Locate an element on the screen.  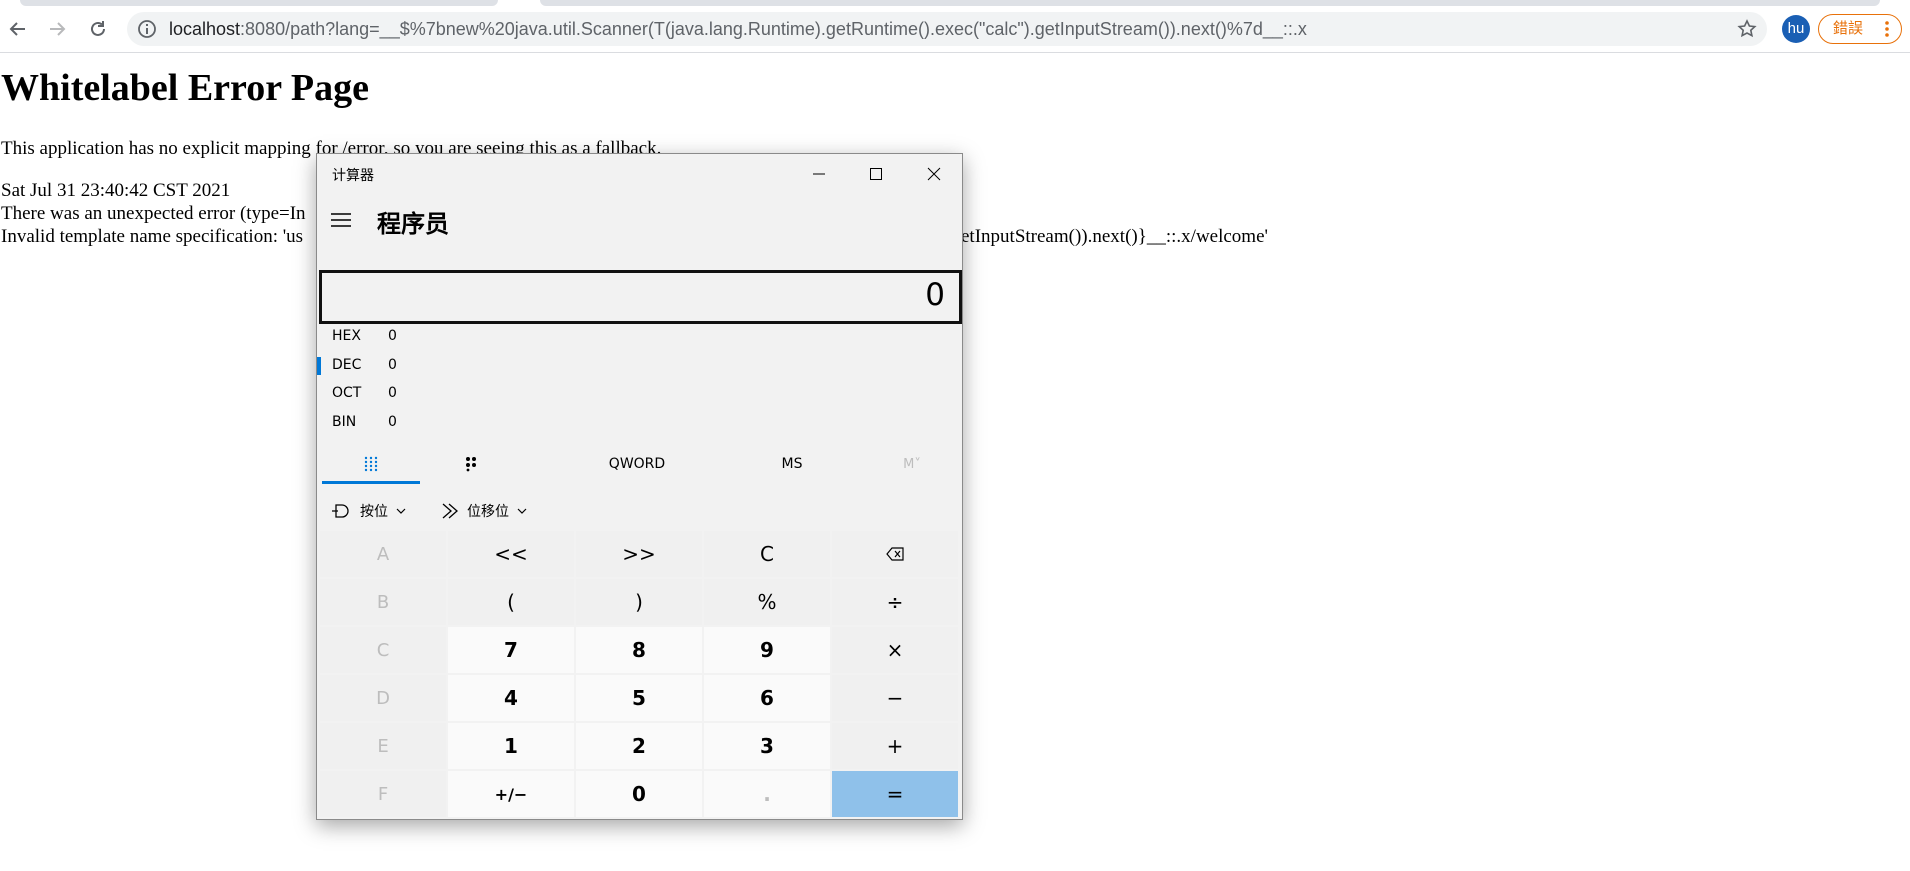
back-button is located at coordinates (18, 29).